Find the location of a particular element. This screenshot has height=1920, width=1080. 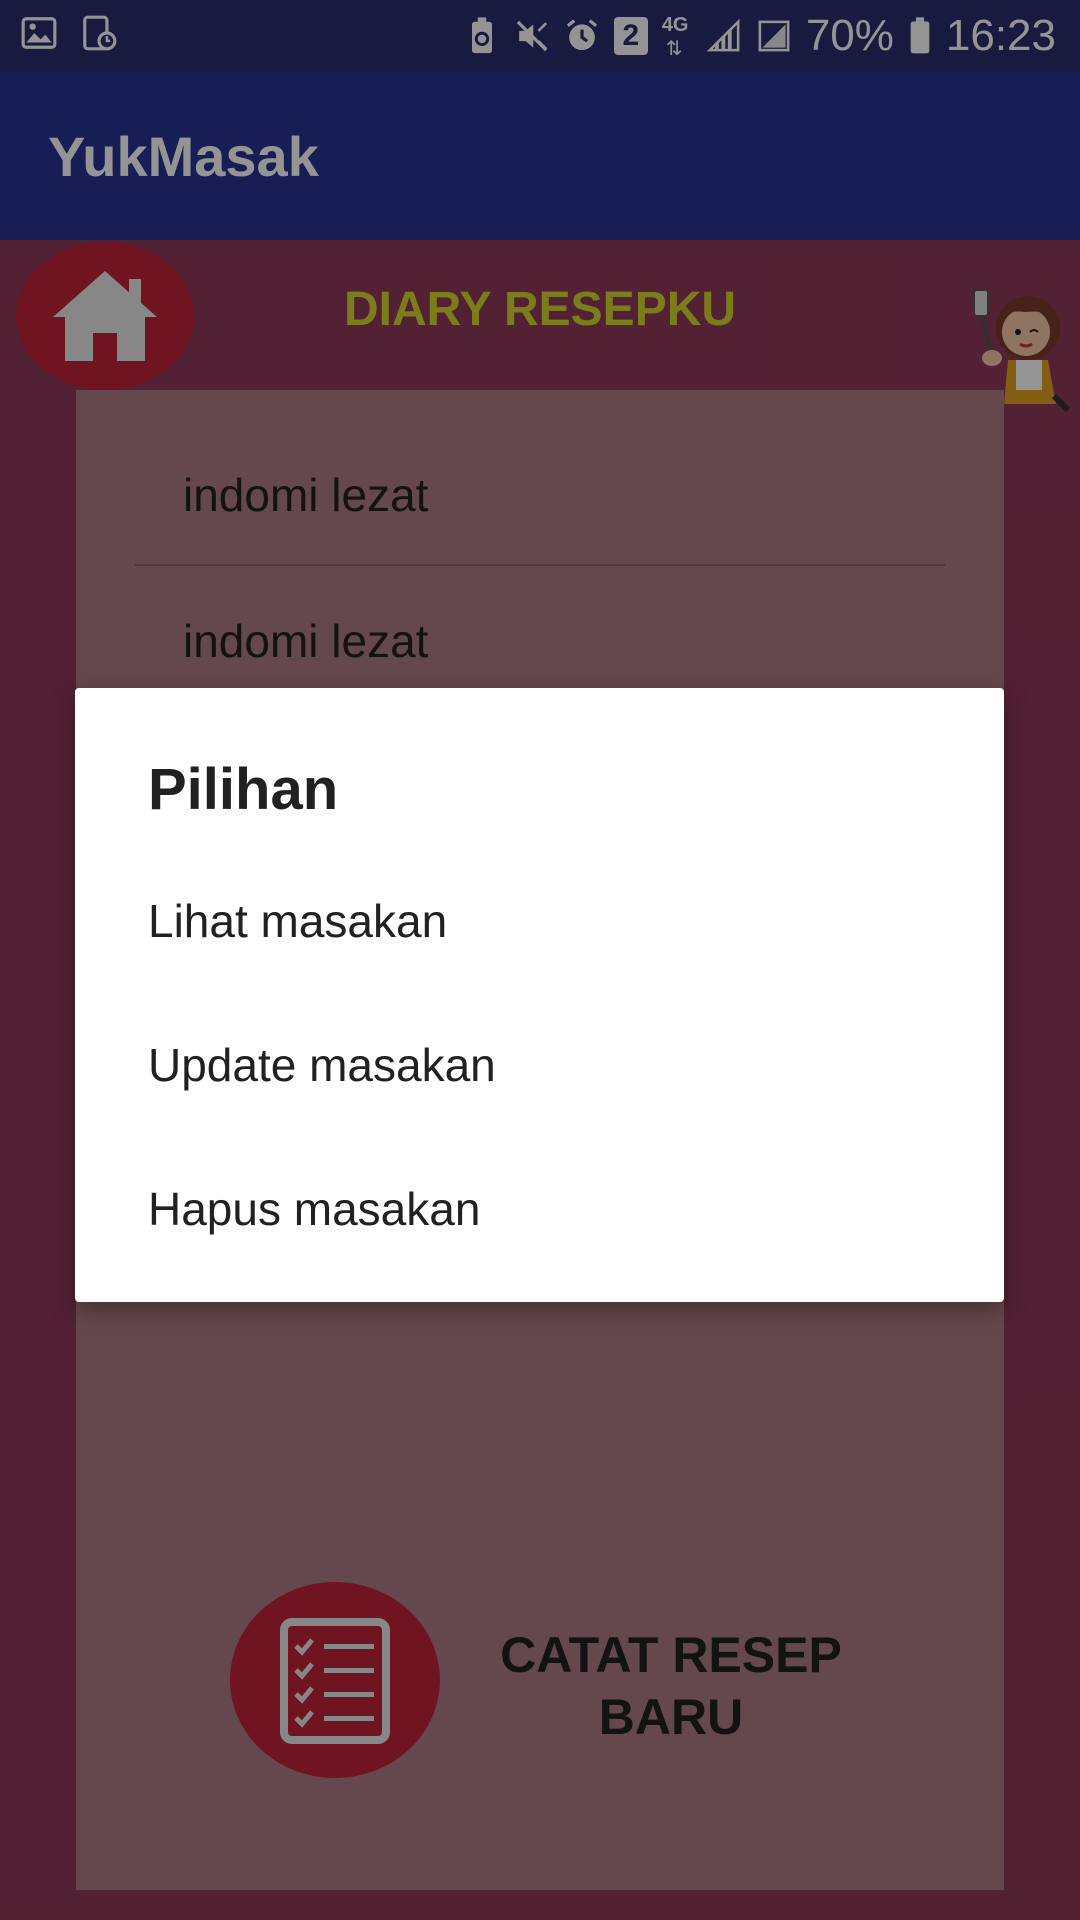

delete-recipe-option: Hapus masakan is located at coordinates (314, 1209).